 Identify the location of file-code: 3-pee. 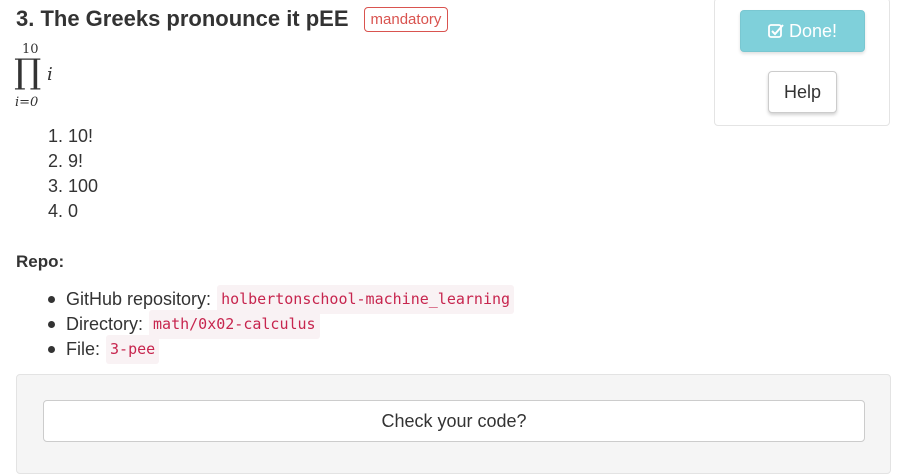
(133, 349).